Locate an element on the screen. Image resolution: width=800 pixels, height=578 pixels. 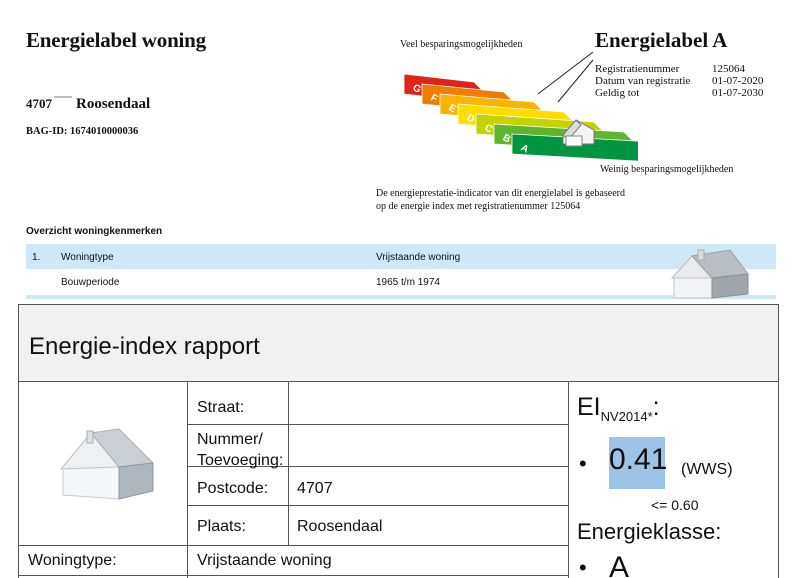
row-value: 1965 t/m 1974 is located at coordinates (408, 282).